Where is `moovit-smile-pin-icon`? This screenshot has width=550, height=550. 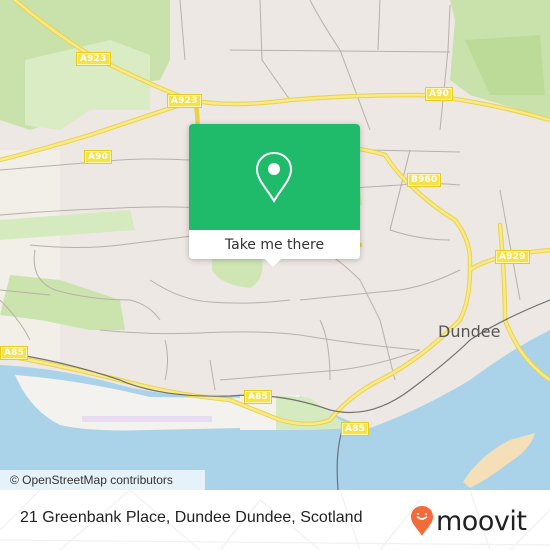
moovit-smile-pin-icon is located at coordinates (422, 521).